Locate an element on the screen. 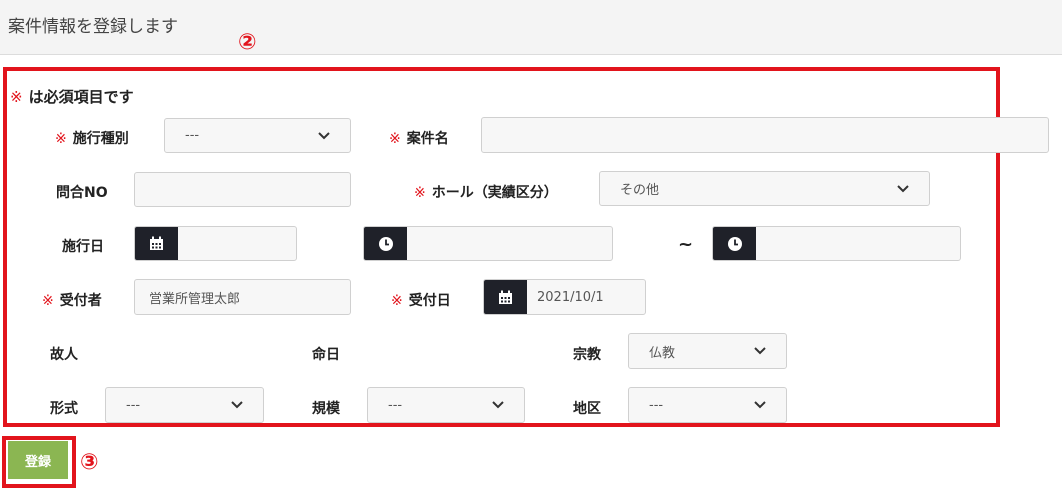  construction-date-input is located at coordinates (237, 243).